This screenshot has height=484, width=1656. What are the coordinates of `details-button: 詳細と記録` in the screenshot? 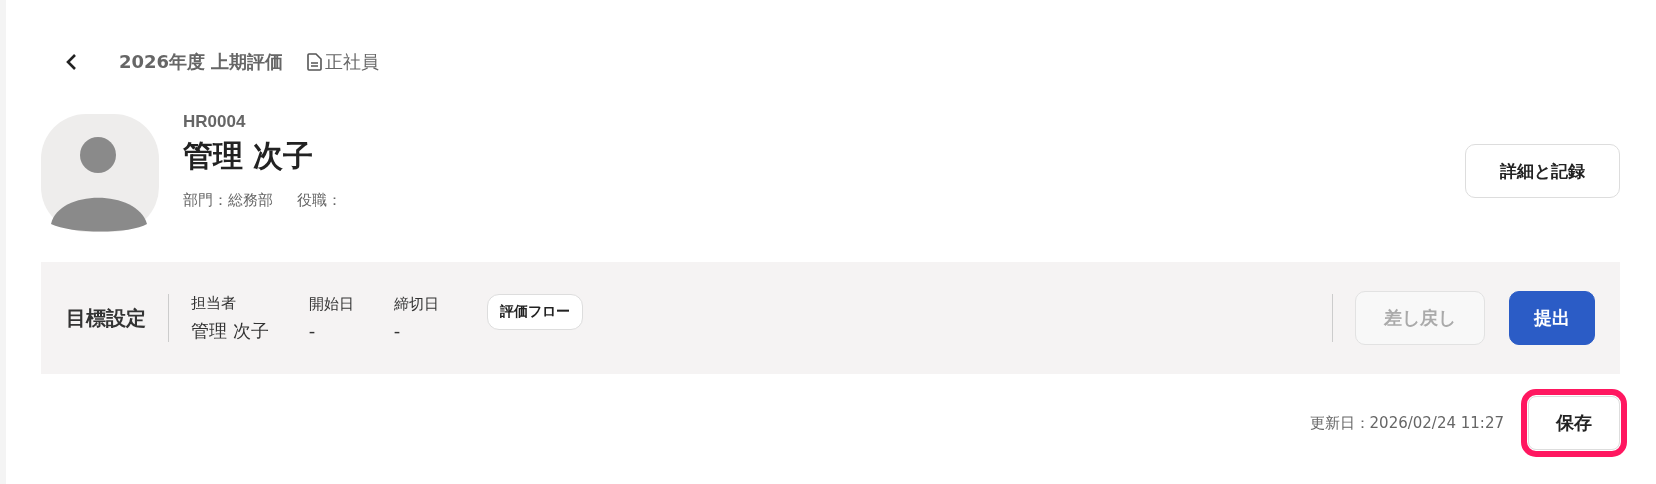 It's located at (1542, 171).